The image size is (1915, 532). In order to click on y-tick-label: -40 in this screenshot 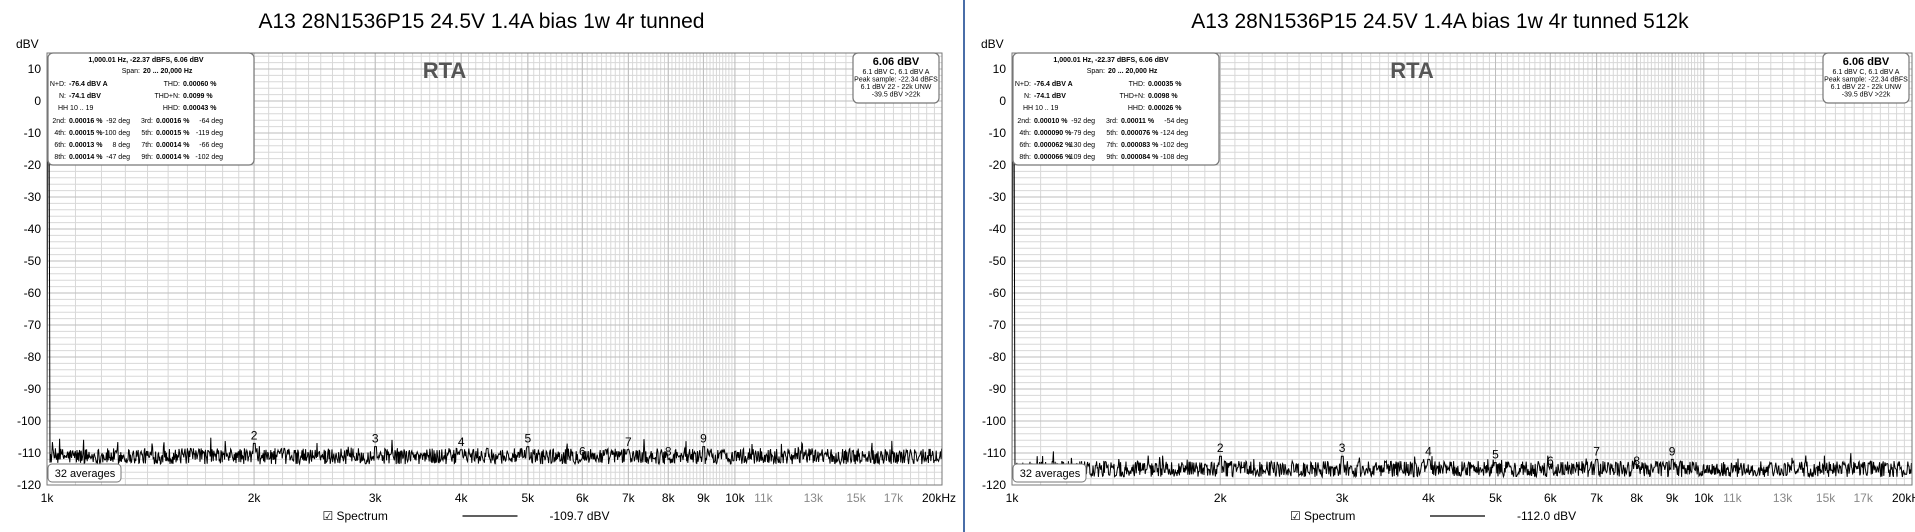, I will do `click(998, 229)`.